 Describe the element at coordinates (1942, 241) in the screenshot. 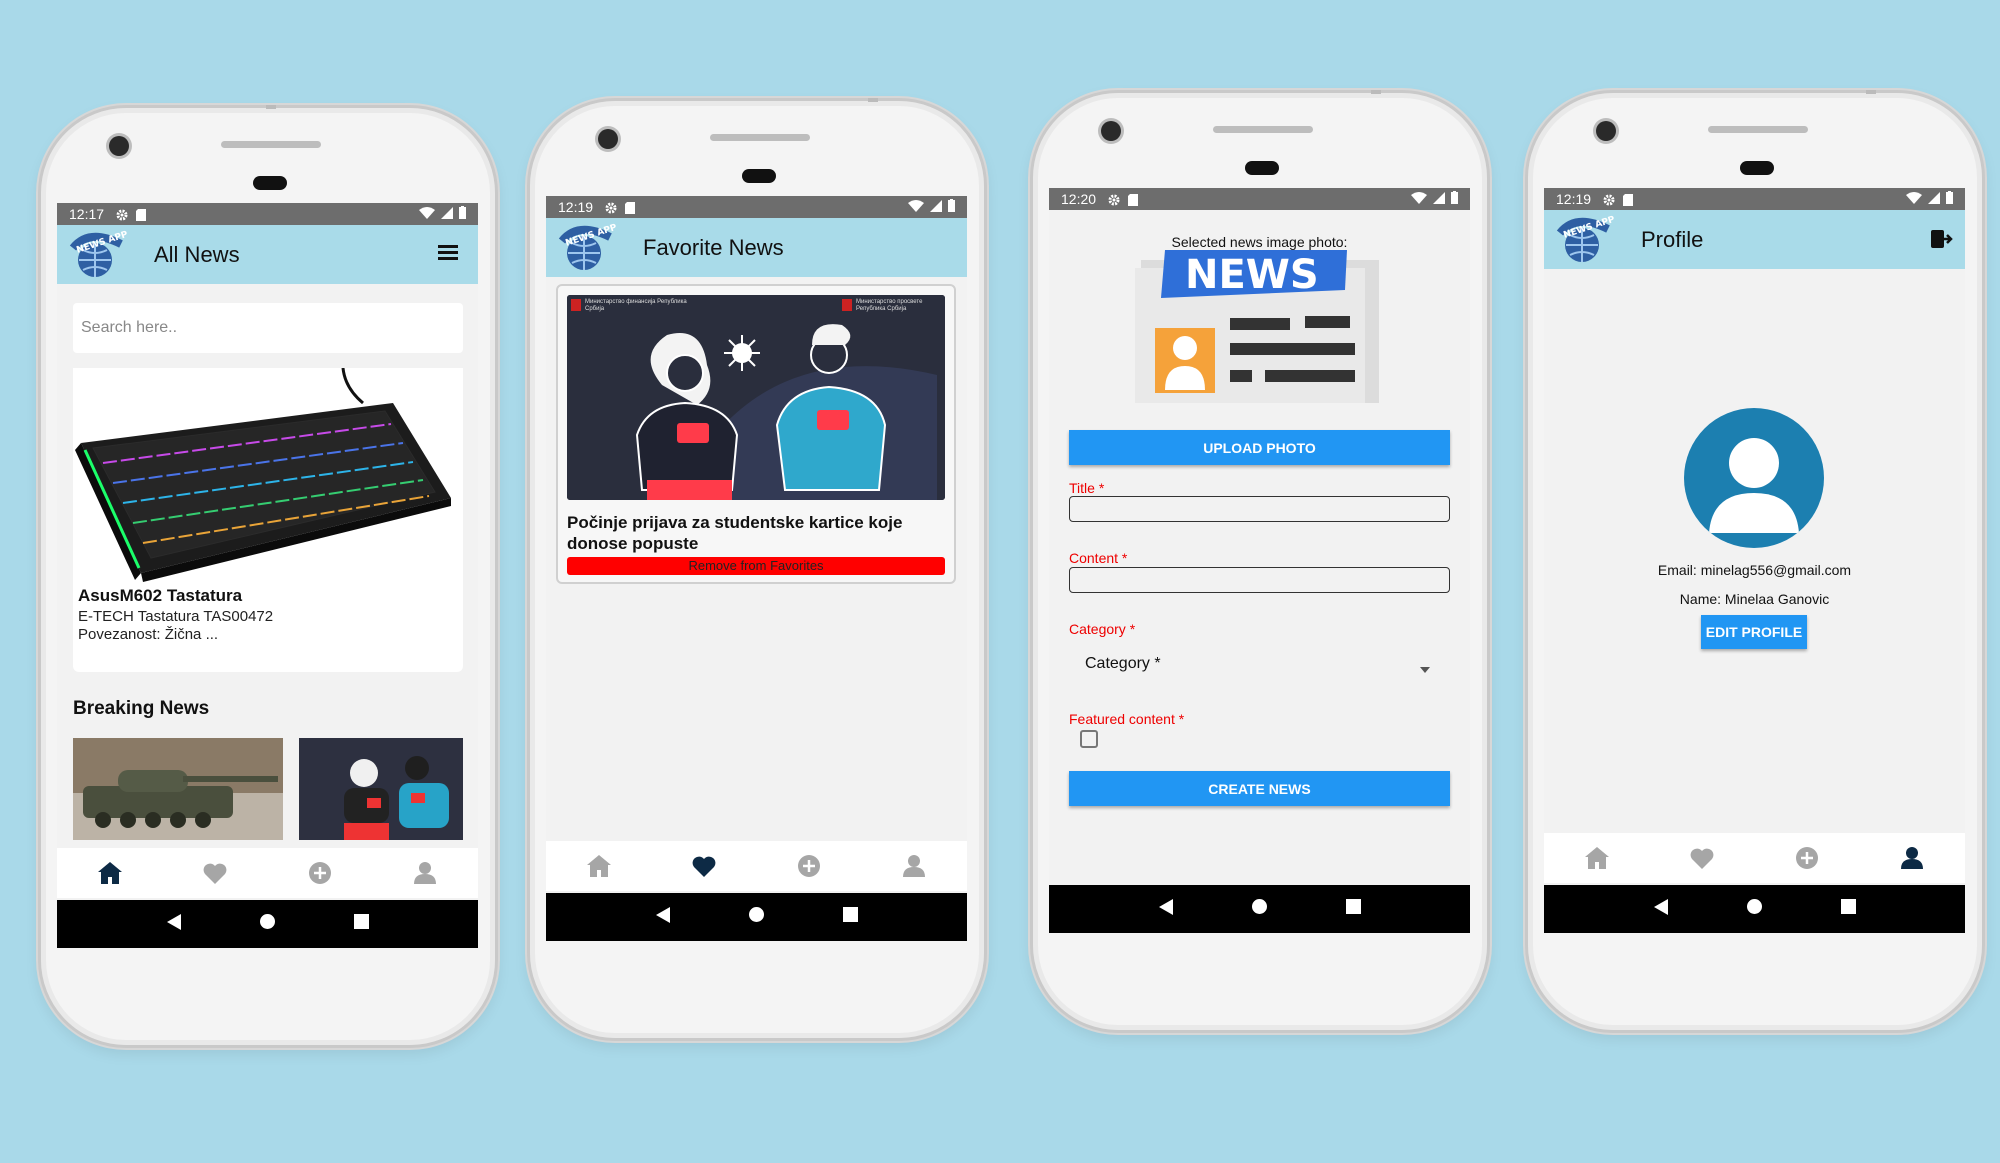

I see `logout-icon` at that location.